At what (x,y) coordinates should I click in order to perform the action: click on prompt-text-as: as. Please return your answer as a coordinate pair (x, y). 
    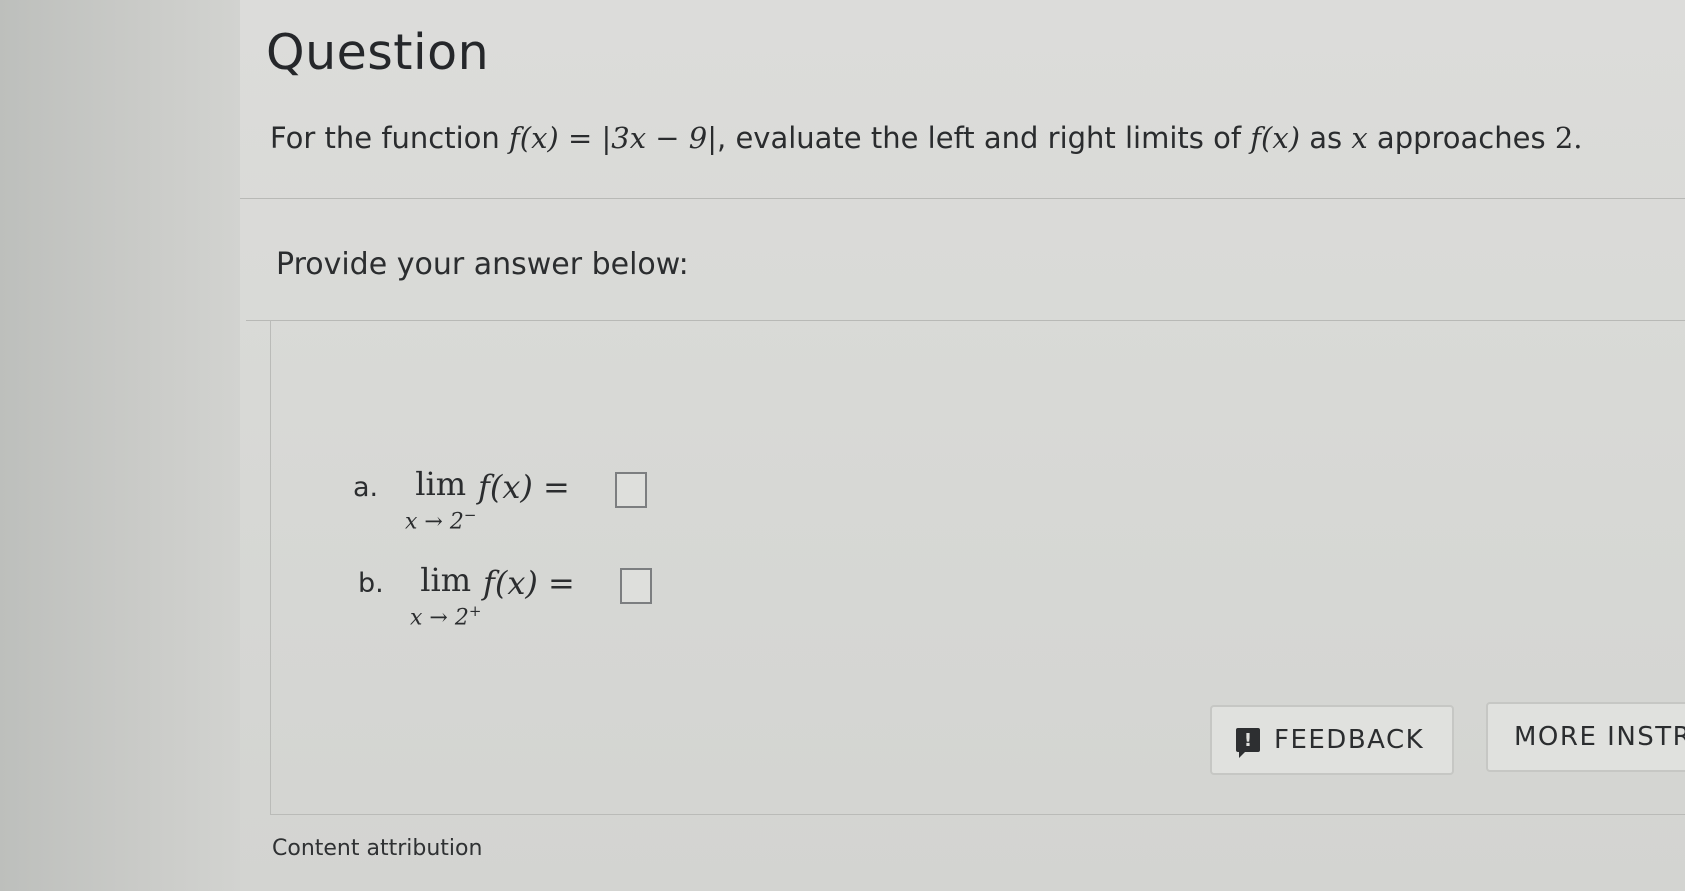
    Looking at the image, I should click on (1326, 138).